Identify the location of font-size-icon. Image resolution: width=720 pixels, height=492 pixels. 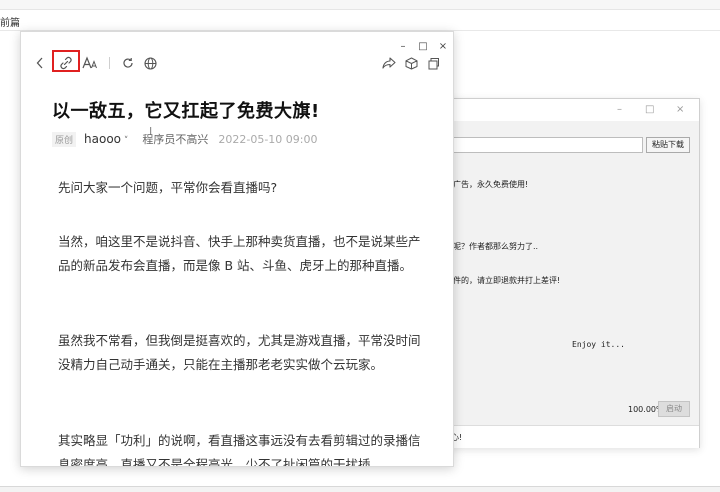
(90, 63).